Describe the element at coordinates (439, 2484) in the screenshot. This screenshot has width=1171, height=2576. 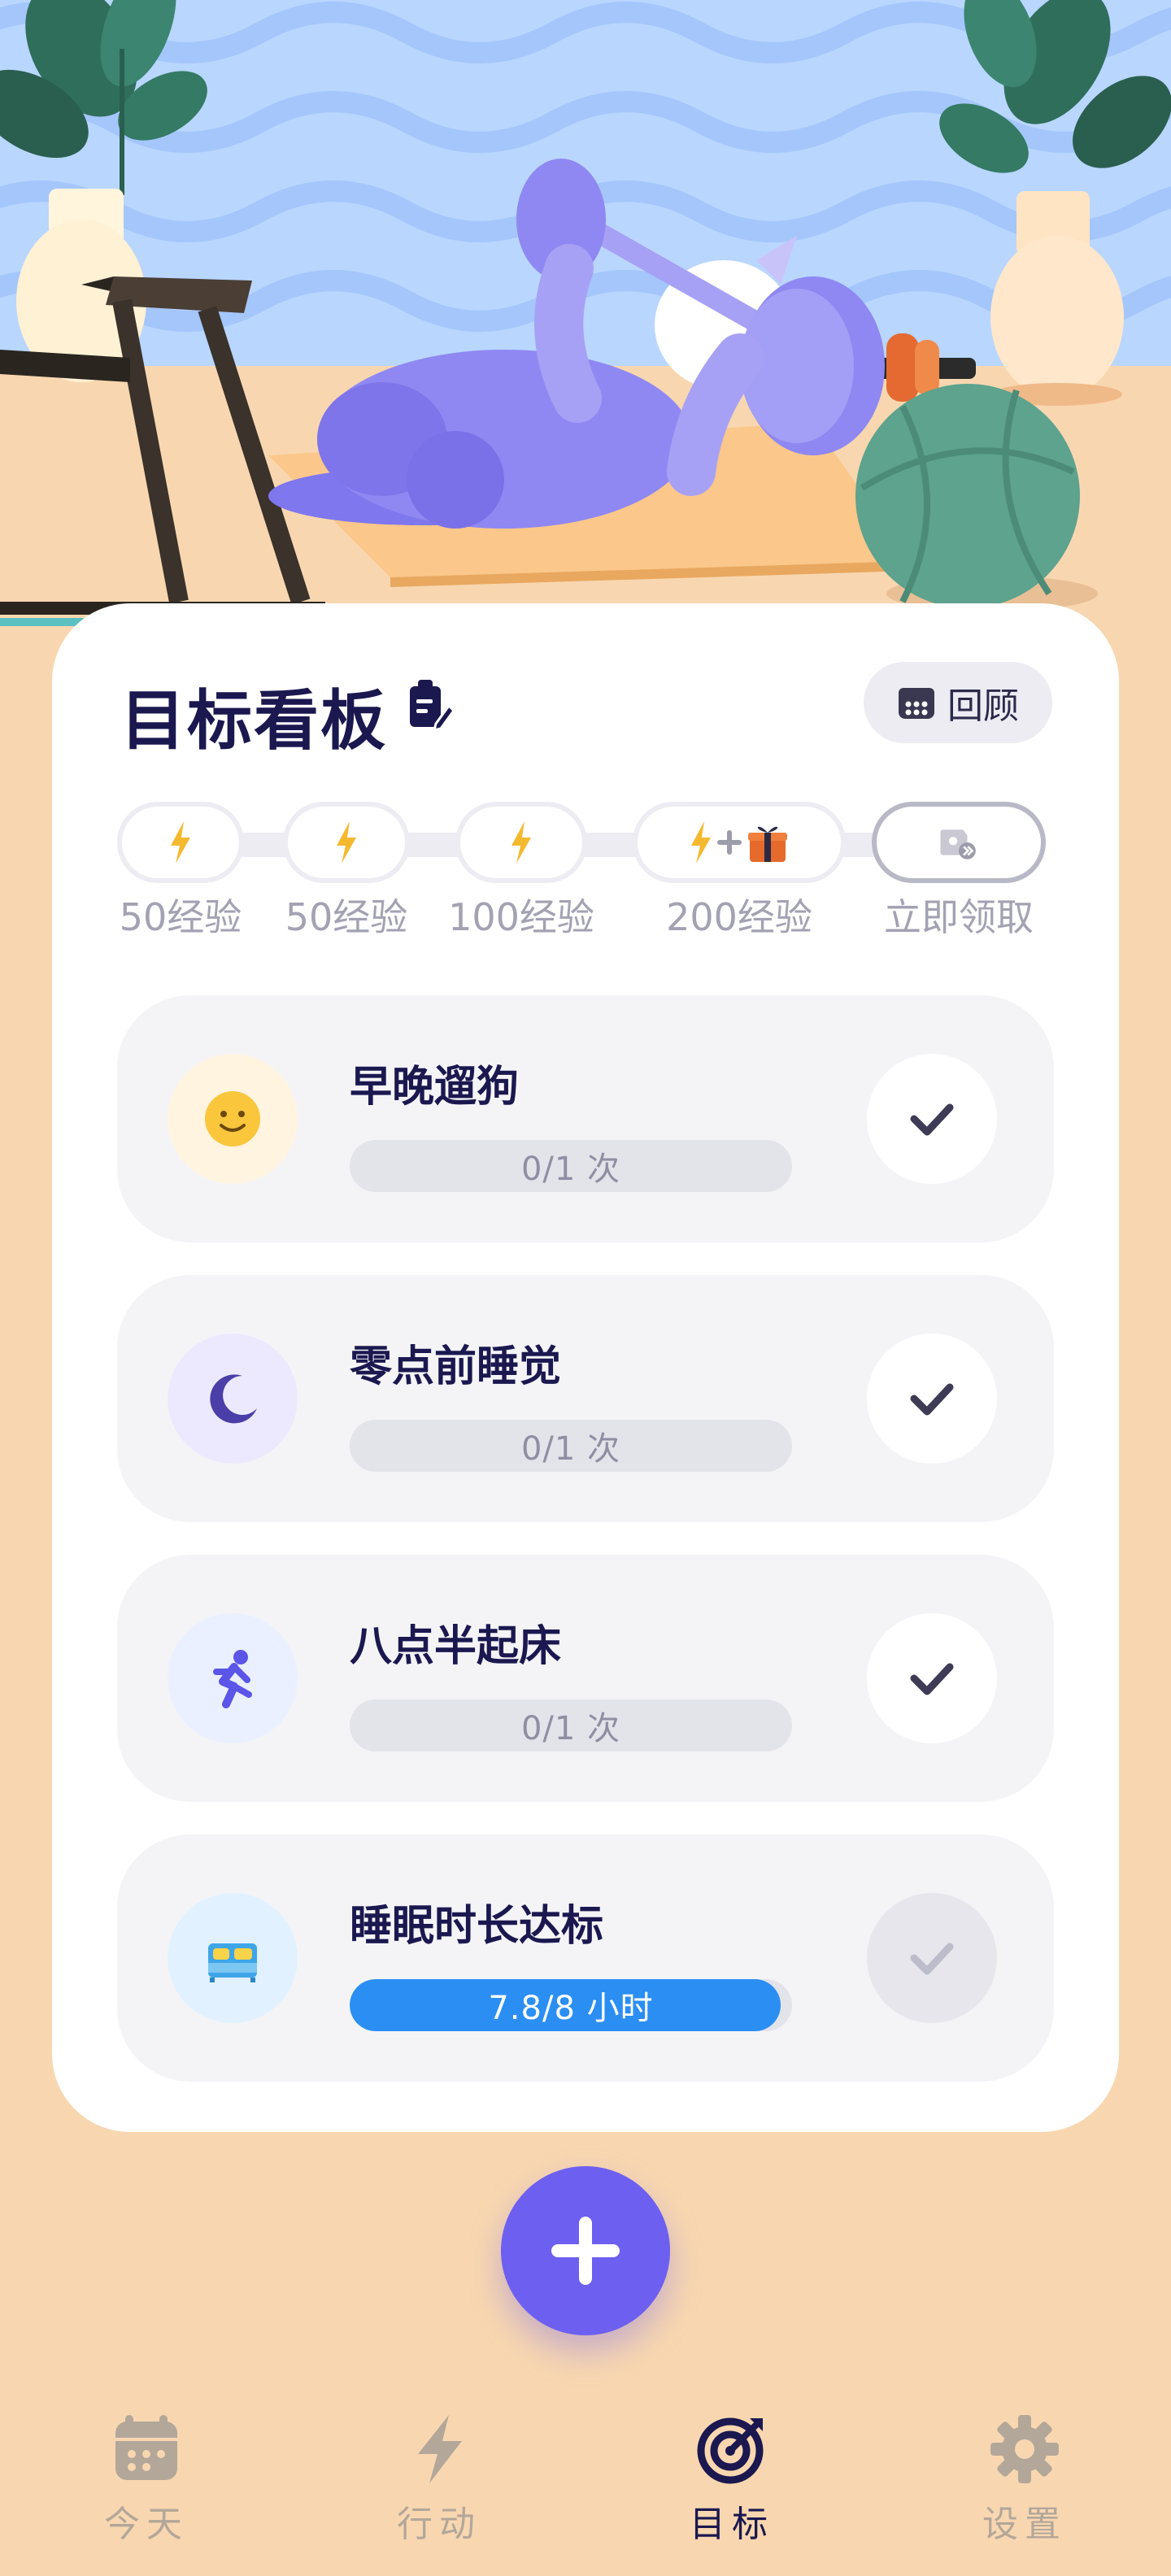
I see `nav-item-action: 行动` at that location.